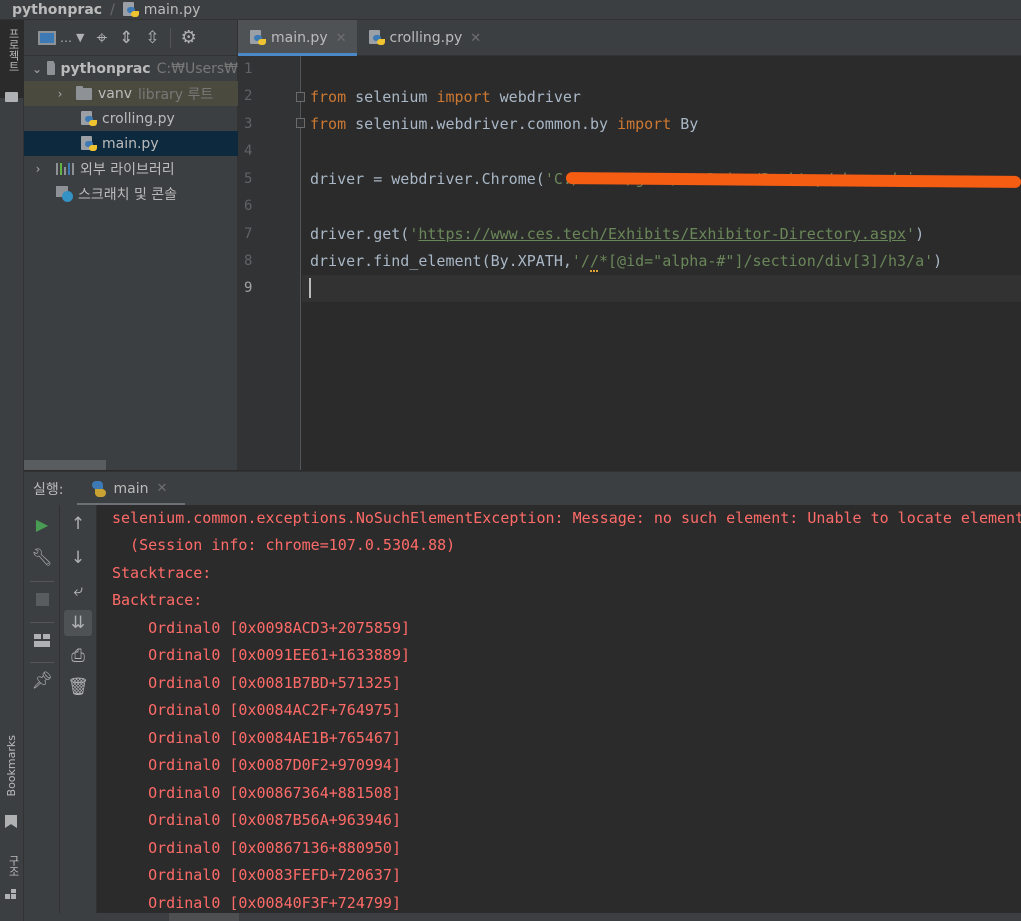  I want to click on trash-icon: 🗑︎, so click(78, 687).